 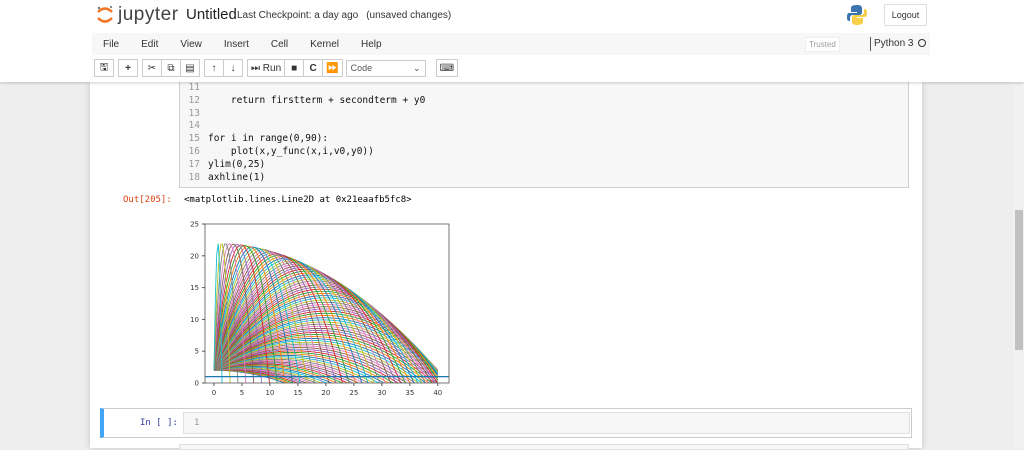 I want to click on menu-cell: Cell, so click(x=279, y=44).